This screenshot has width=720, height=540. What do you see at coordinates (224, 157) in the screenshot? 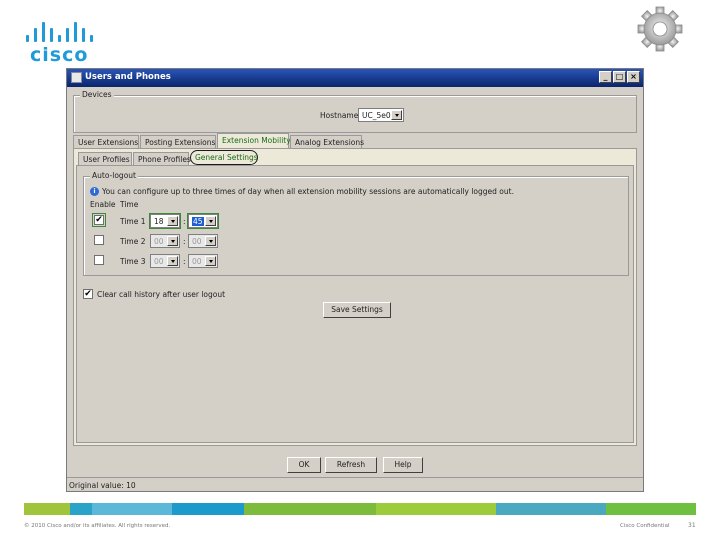
I see `subtab-general-settings: General Settings` at bounding box center [224, 157].